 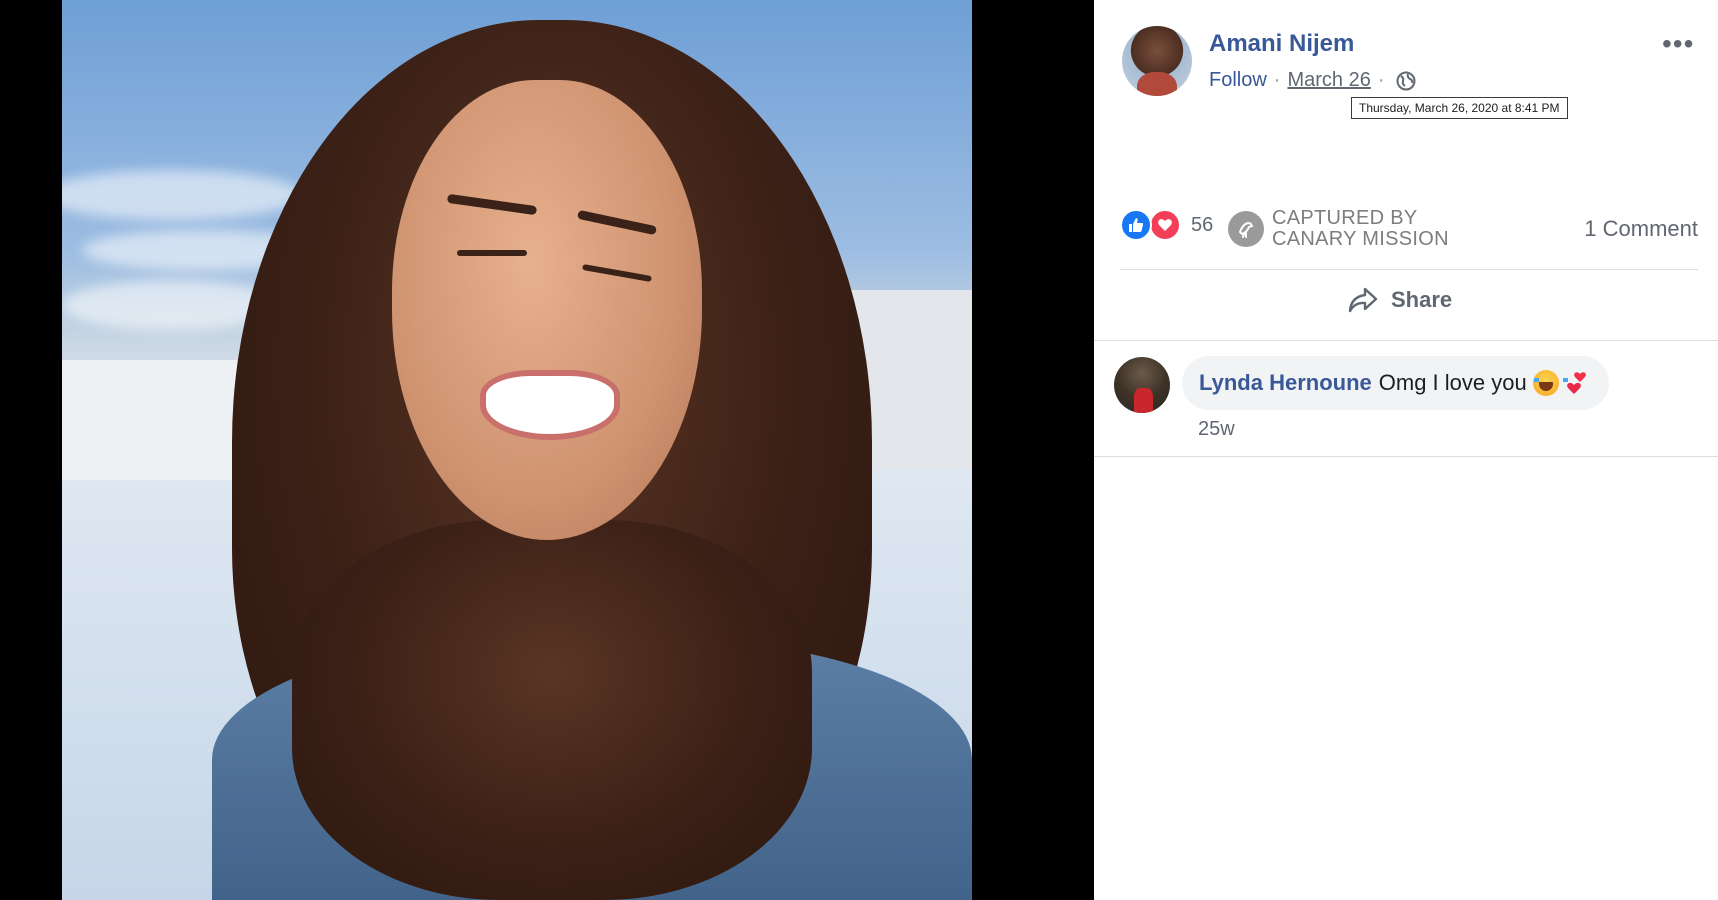 I want to click on comment-timestamp: 25w, so click(x=1216, y=429).